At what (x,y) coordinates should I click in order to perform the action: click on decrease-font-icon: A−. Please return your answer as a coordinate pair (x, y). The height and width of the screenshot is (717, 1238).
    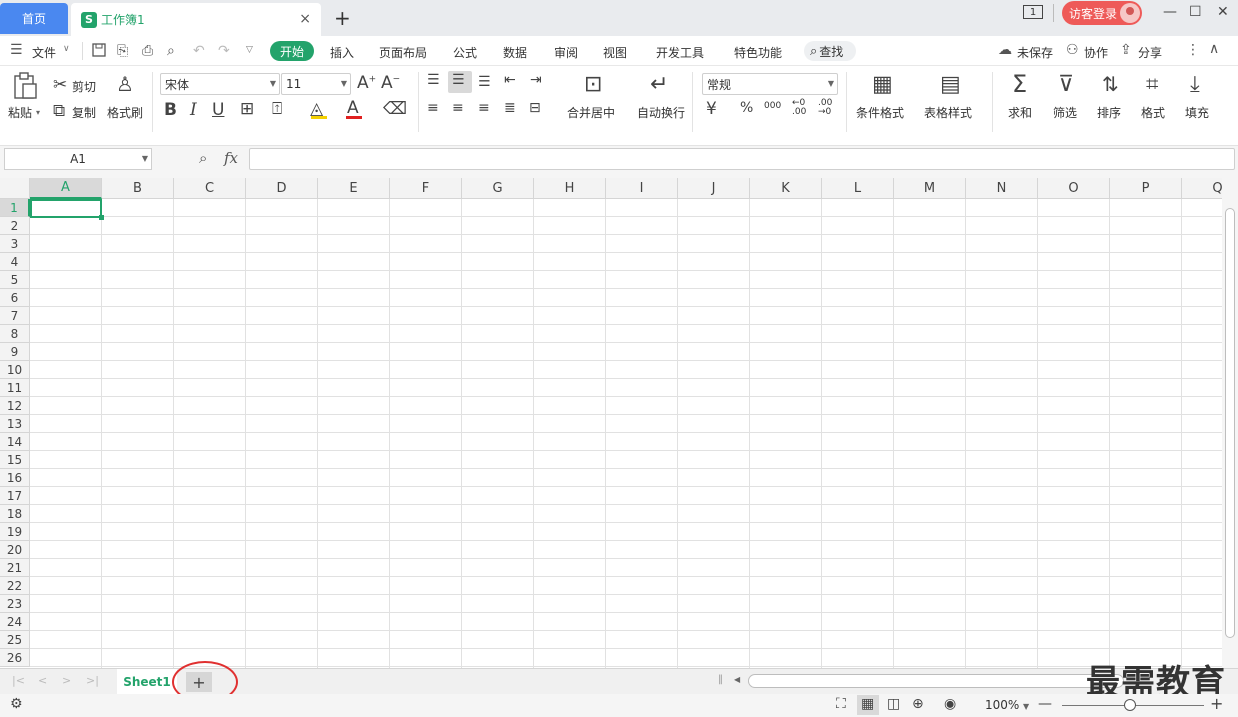
    Looking at the image, I should click on (390, 83).